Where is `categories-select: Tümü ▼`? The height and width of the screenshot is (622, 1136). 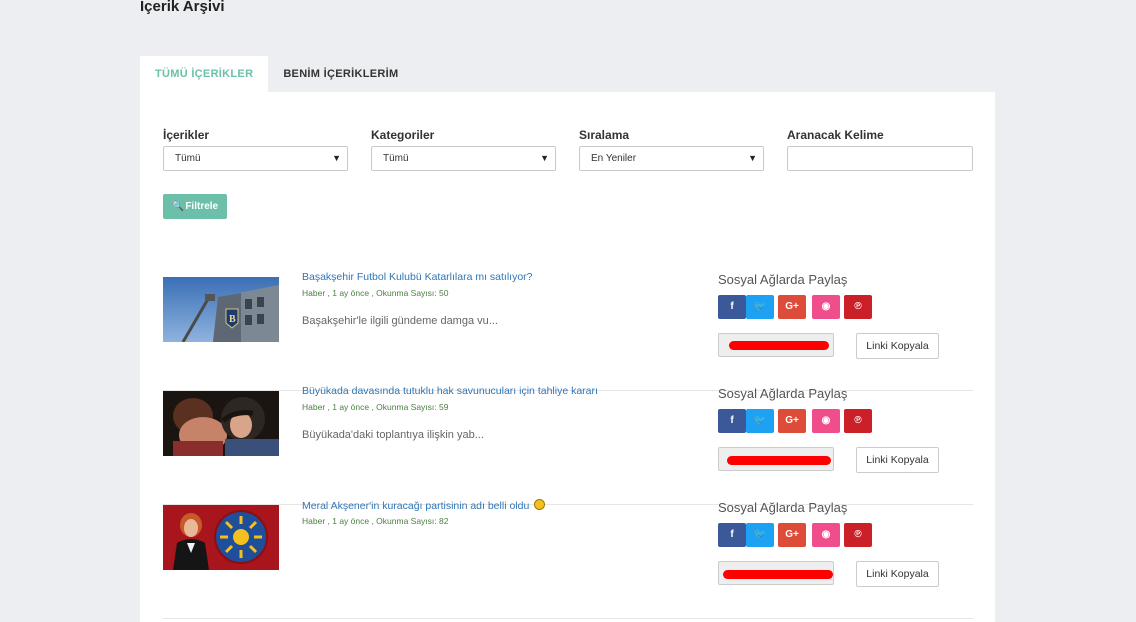
categories-select: Tümü ▼ is located at coordinates (463, 158).